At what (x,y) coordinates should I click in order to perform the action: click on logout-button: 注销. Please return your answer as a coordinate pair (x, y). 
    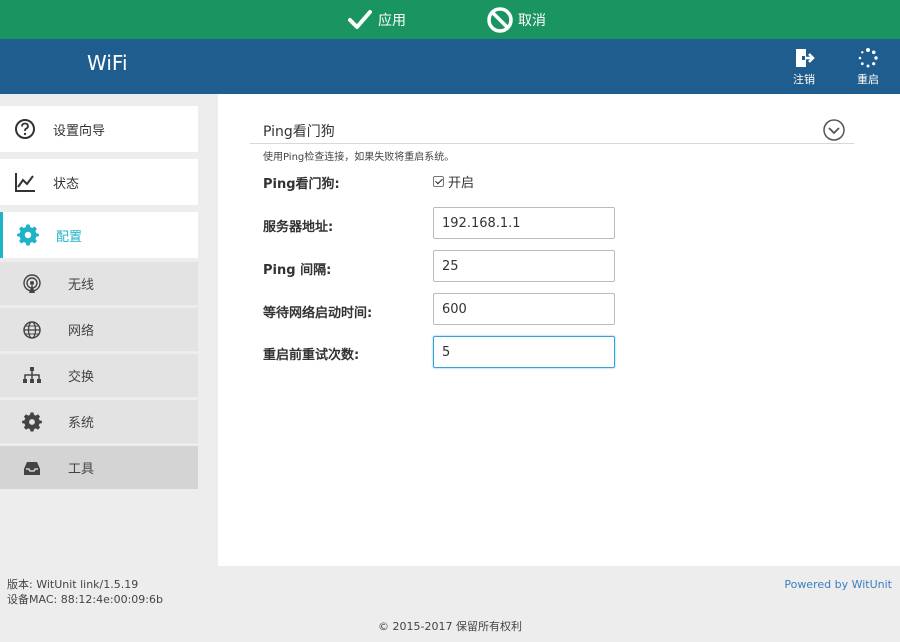
    Looking at the image, I should click on (804, 67).